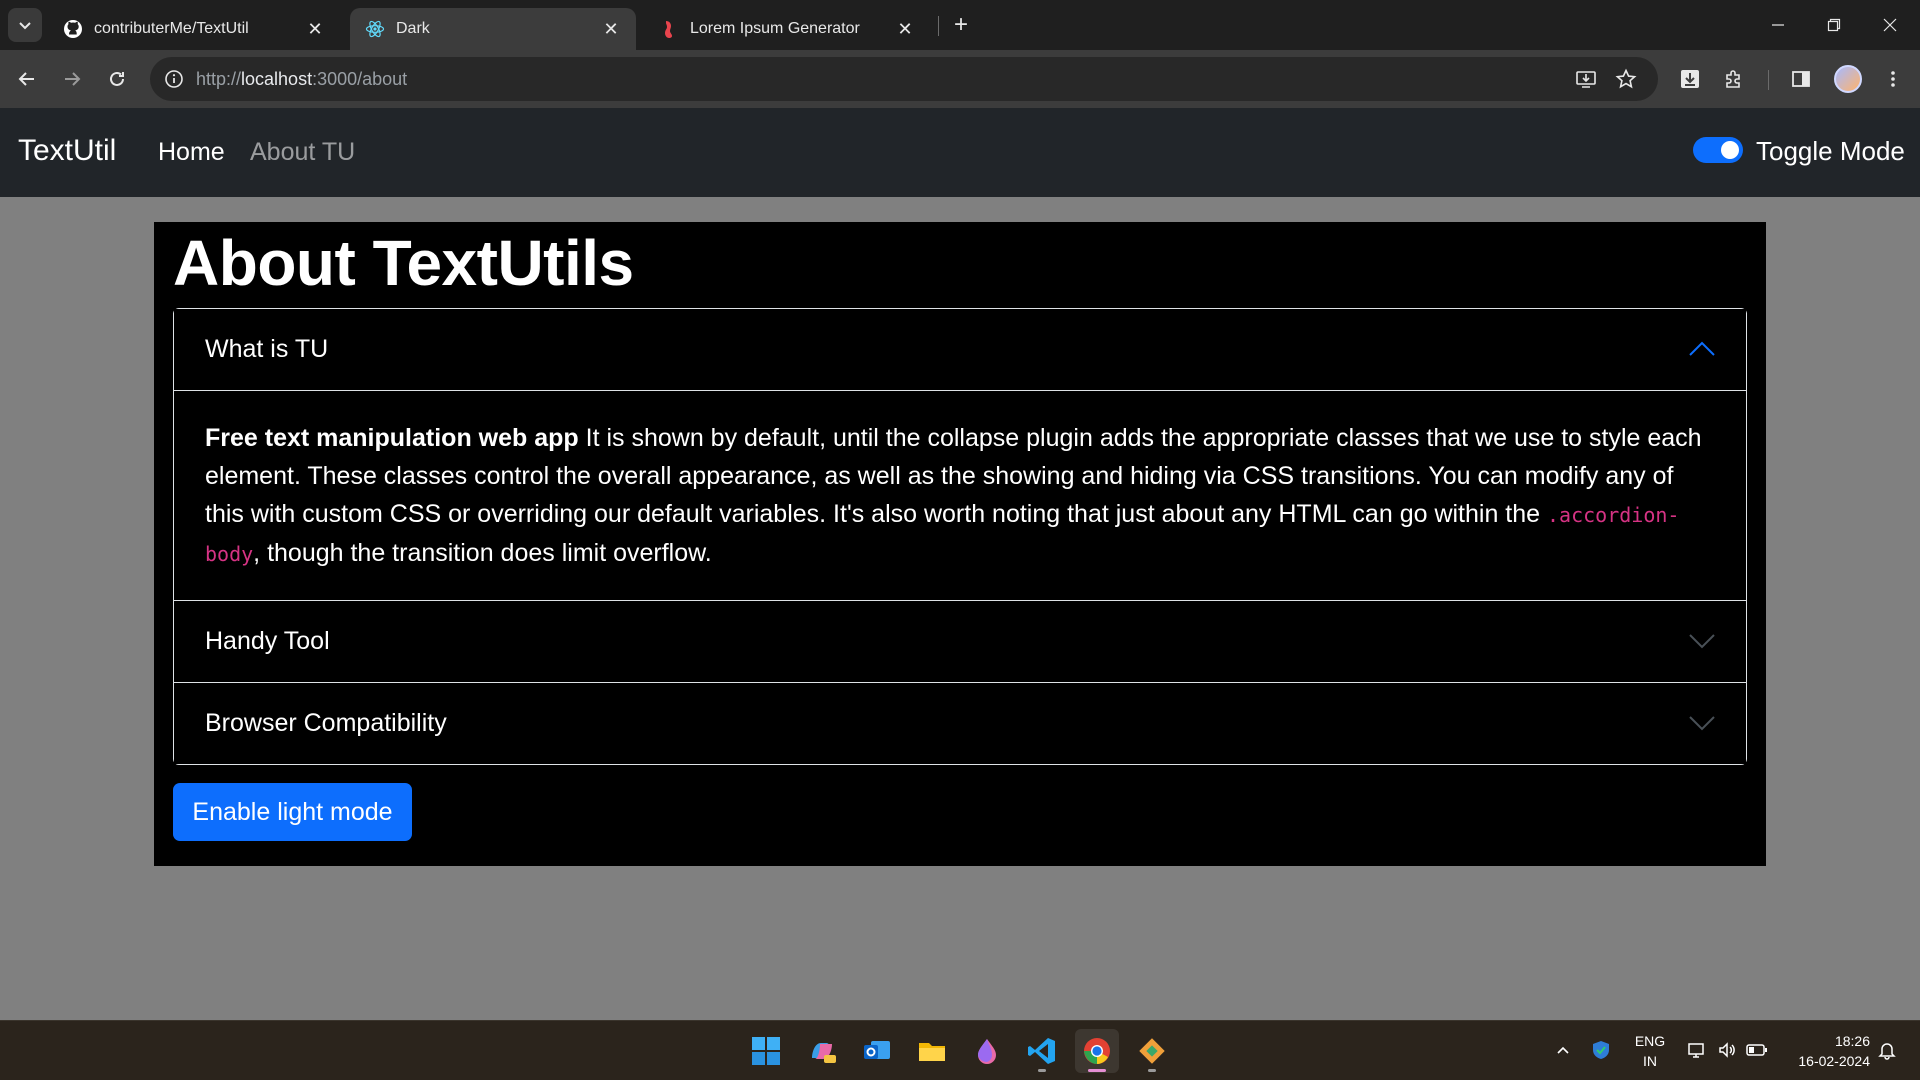  What do you see at coordinates (302, 152) in the screenshot?
I see `nav-link-about: About TU` at bounding box center [302, 152].